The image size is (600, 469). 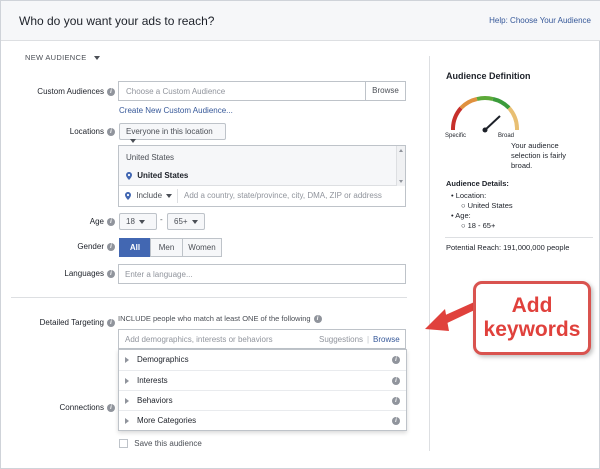 I want to click on location-country-header: United States, so click(x=150, y=157).